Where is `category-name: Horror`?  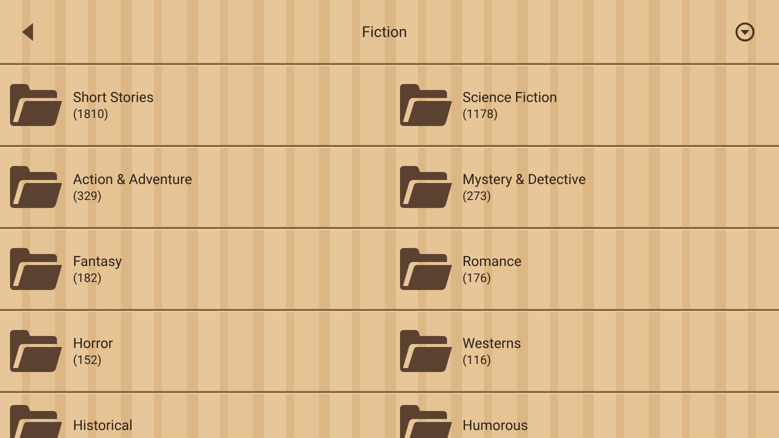
category-name: Horror is located at coordinates (93, 343).